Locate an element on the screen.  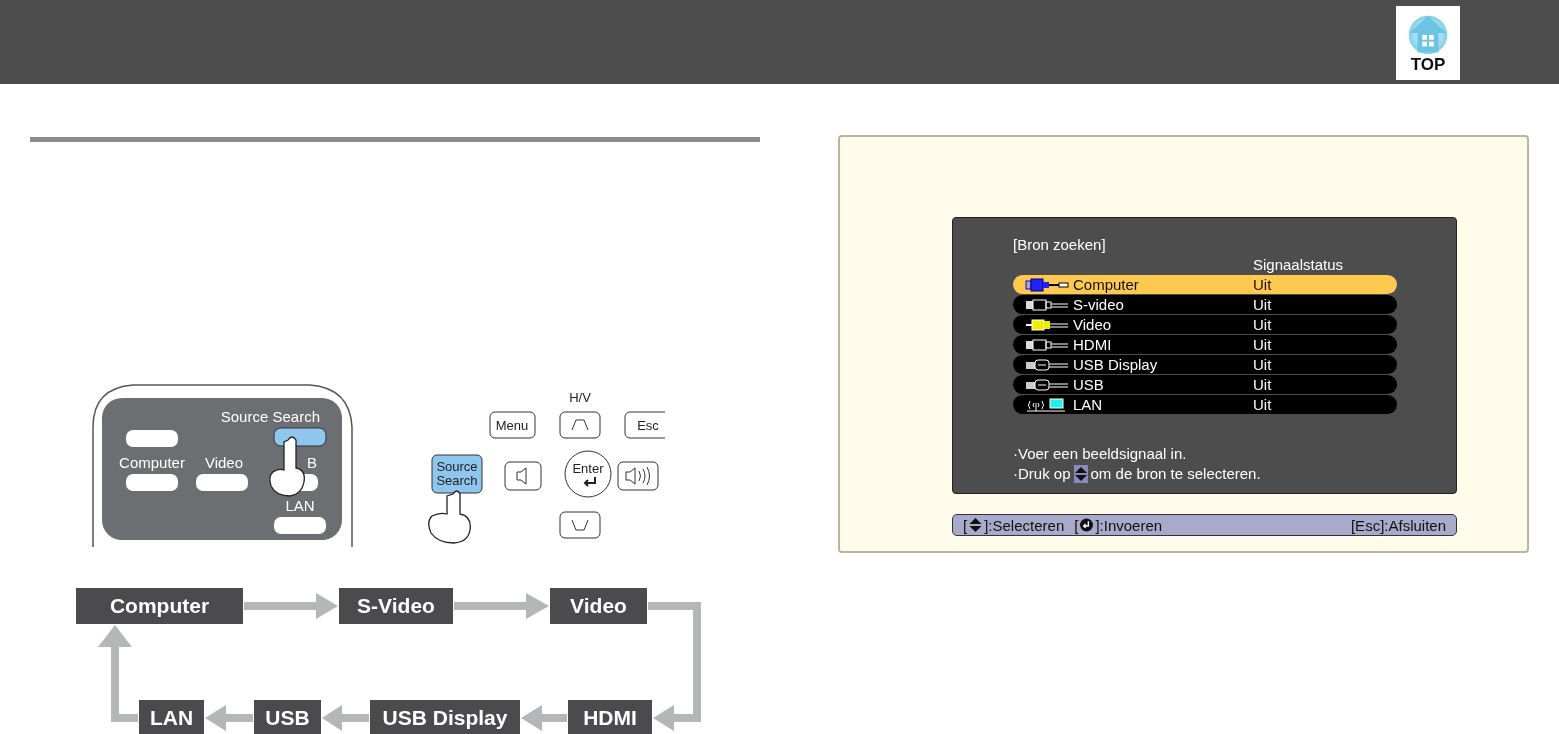
source-row: USB Display Uit is located at coordinates (1205, 364).